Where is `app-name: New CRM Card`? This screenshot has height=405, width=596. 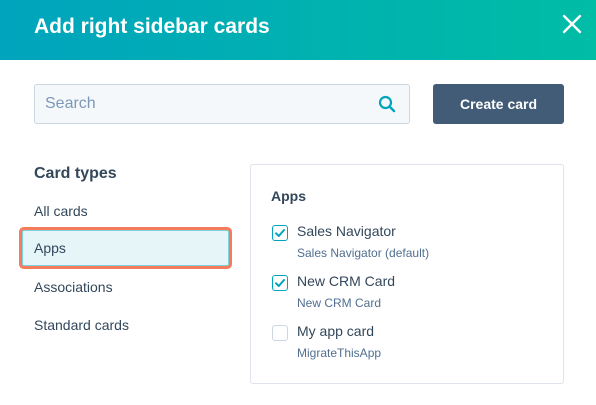 app-name: New CRM Card is located at coordinates (346, 281).